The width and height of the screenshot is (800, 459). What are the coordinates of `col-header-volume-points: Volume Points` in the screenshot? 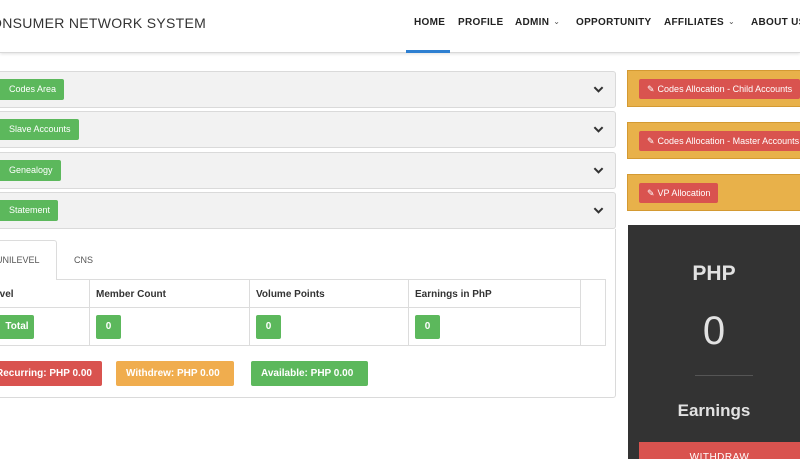 It's located at (290, 294).